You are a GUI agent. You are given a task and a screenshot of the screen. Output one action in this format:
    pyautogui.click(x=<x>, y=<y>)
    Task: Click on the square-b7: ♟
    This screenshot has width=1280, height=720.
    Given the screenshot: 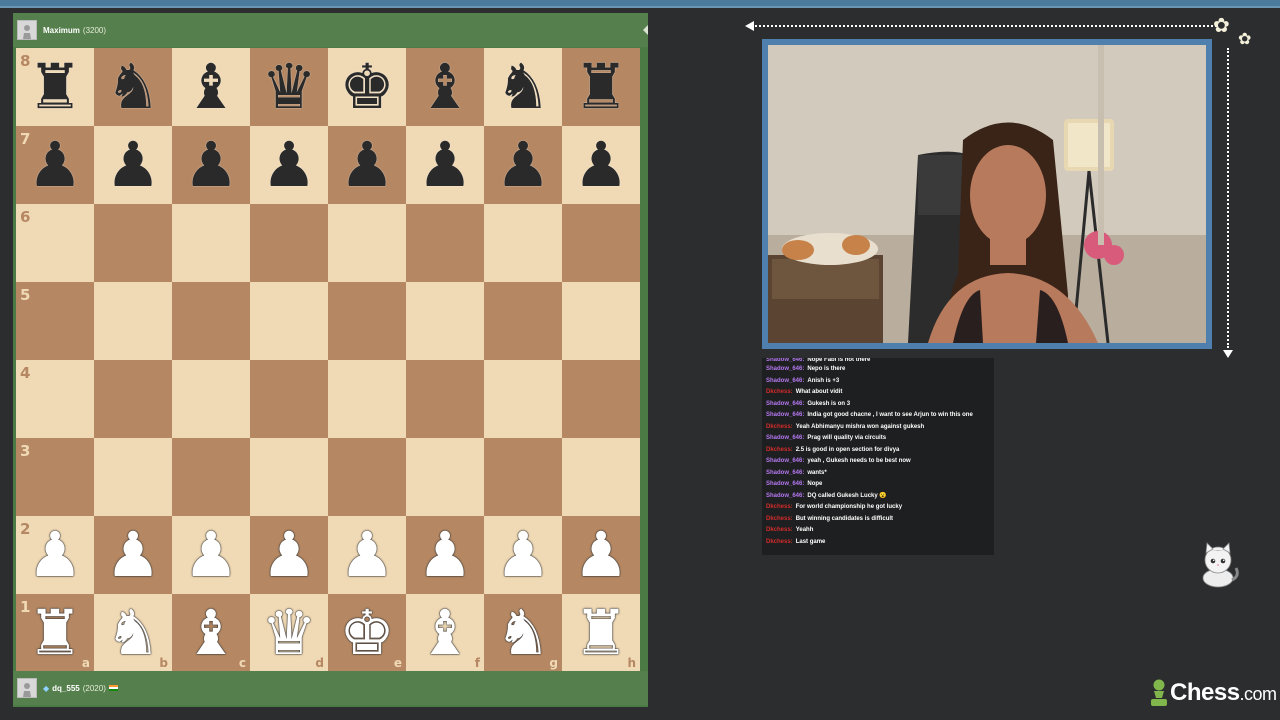 What is the action you would take?
    pyautogui.click(x=133, y=165)
    